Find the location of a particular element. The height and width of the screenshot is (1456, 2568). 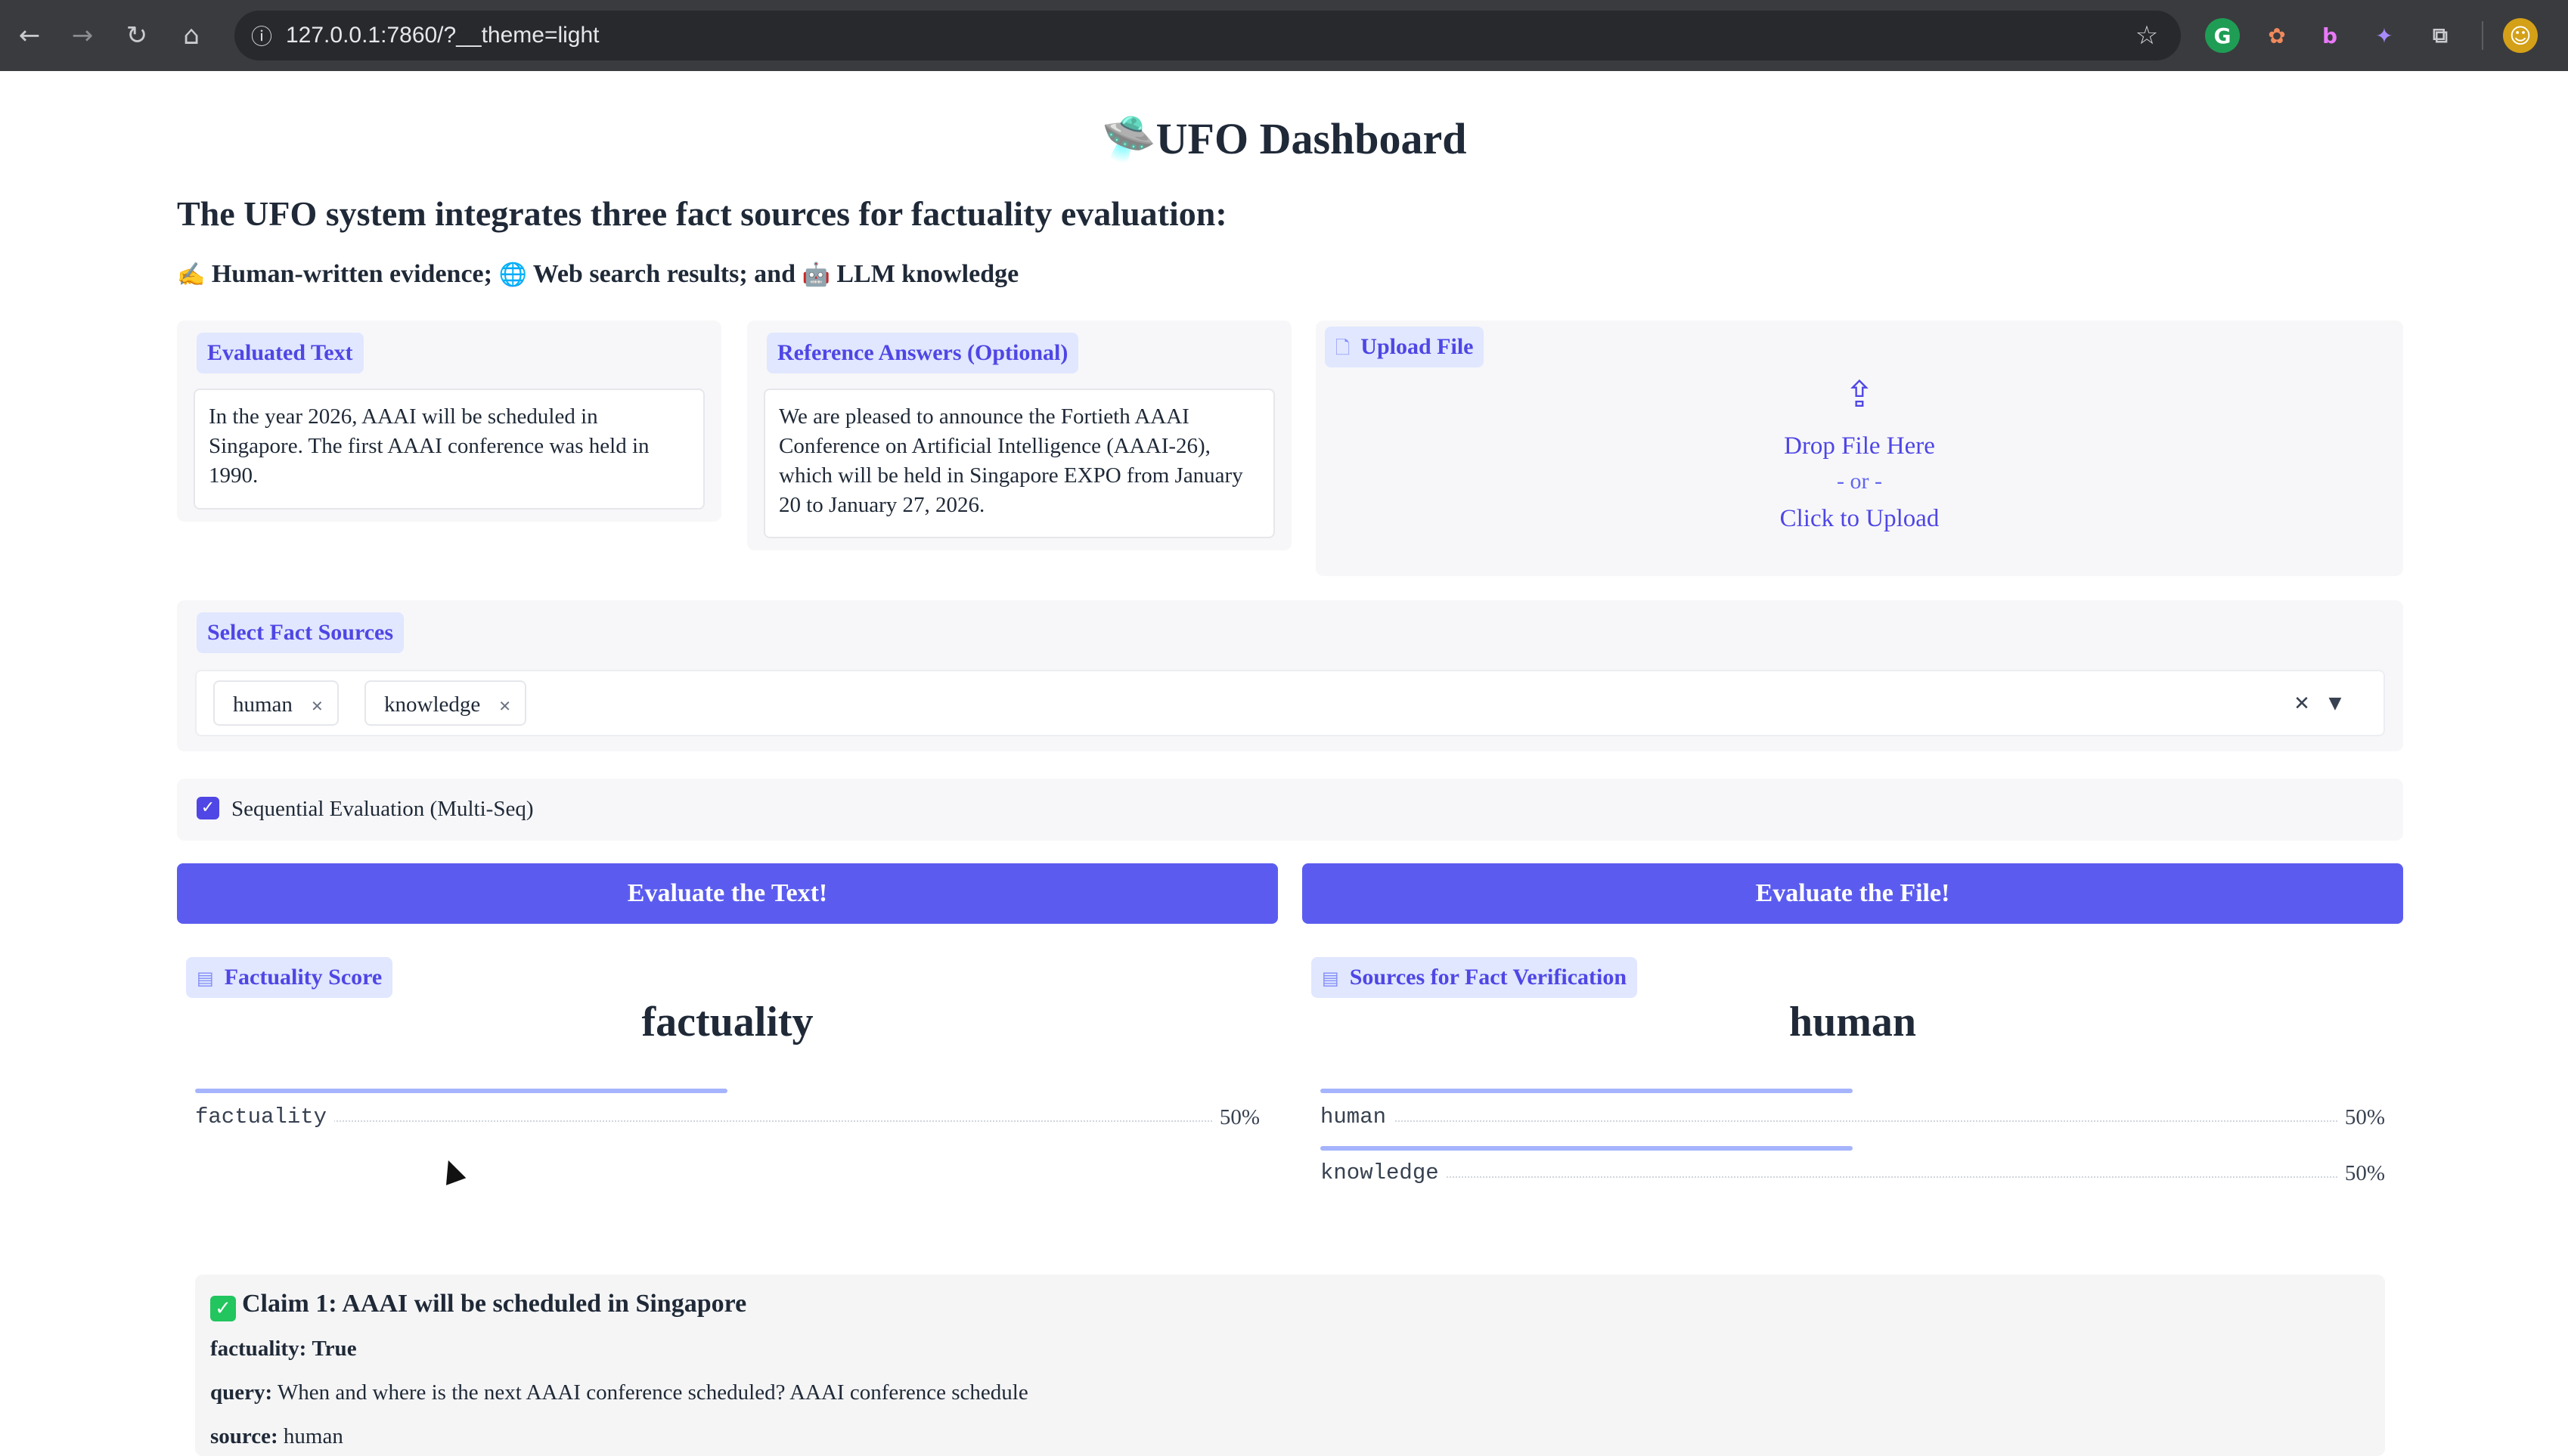

claim-factuality-label: factuality: is located at coordinates (259, 1349).